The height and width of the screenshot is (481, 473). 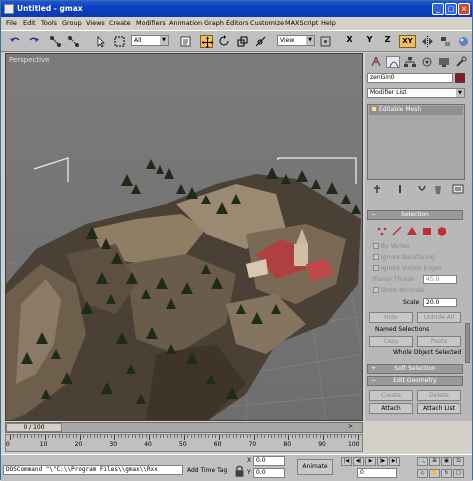 I want to click on hierarchy-tab-icon, so click(x=410, y=62).